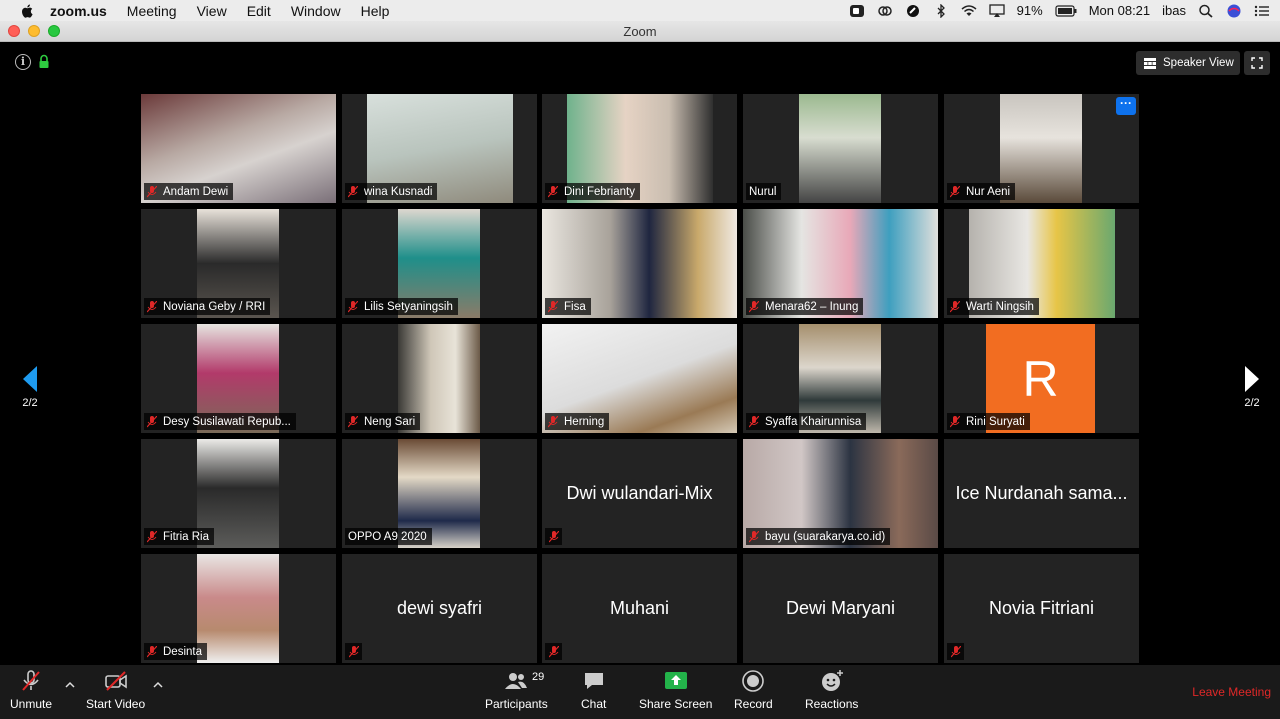 This screenshot has width=1280, height=719. What do you see at coordinates (238, 493) in the screenshot?
I see `participant-tile: Fitria Ria` at bounding box center [238, 493].